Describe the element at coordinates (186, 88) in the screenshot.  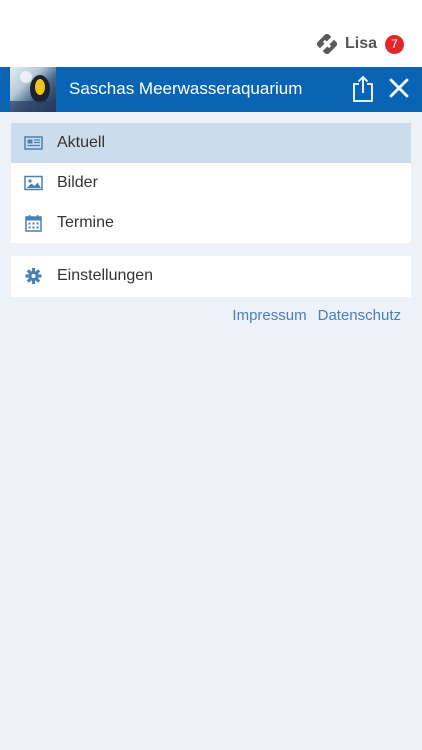
I see `group-title: Saschas Meerwasseraquarium` at that location.